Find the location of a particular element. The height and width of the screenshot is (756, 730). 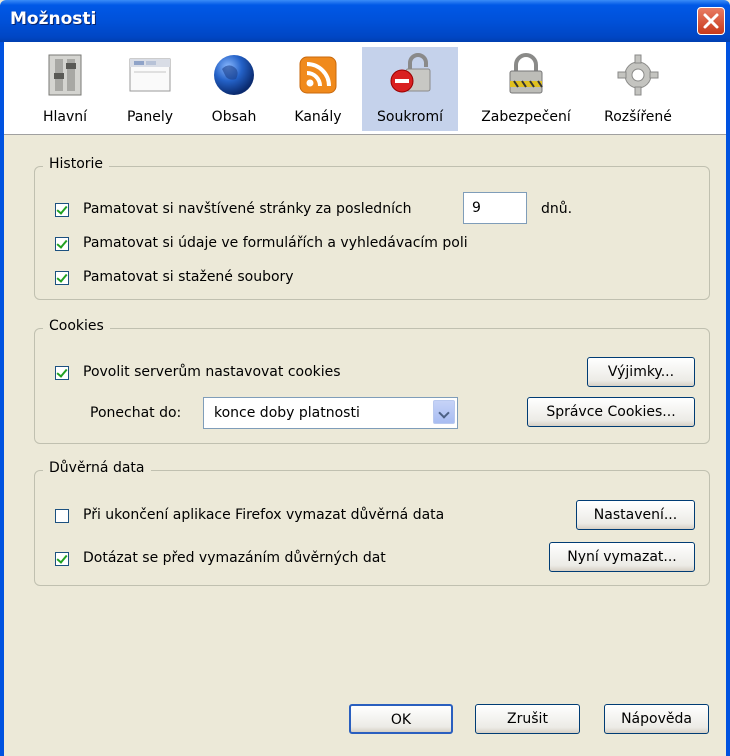

tab-feeds-label: Kanály is located at coordinates (318, 117).